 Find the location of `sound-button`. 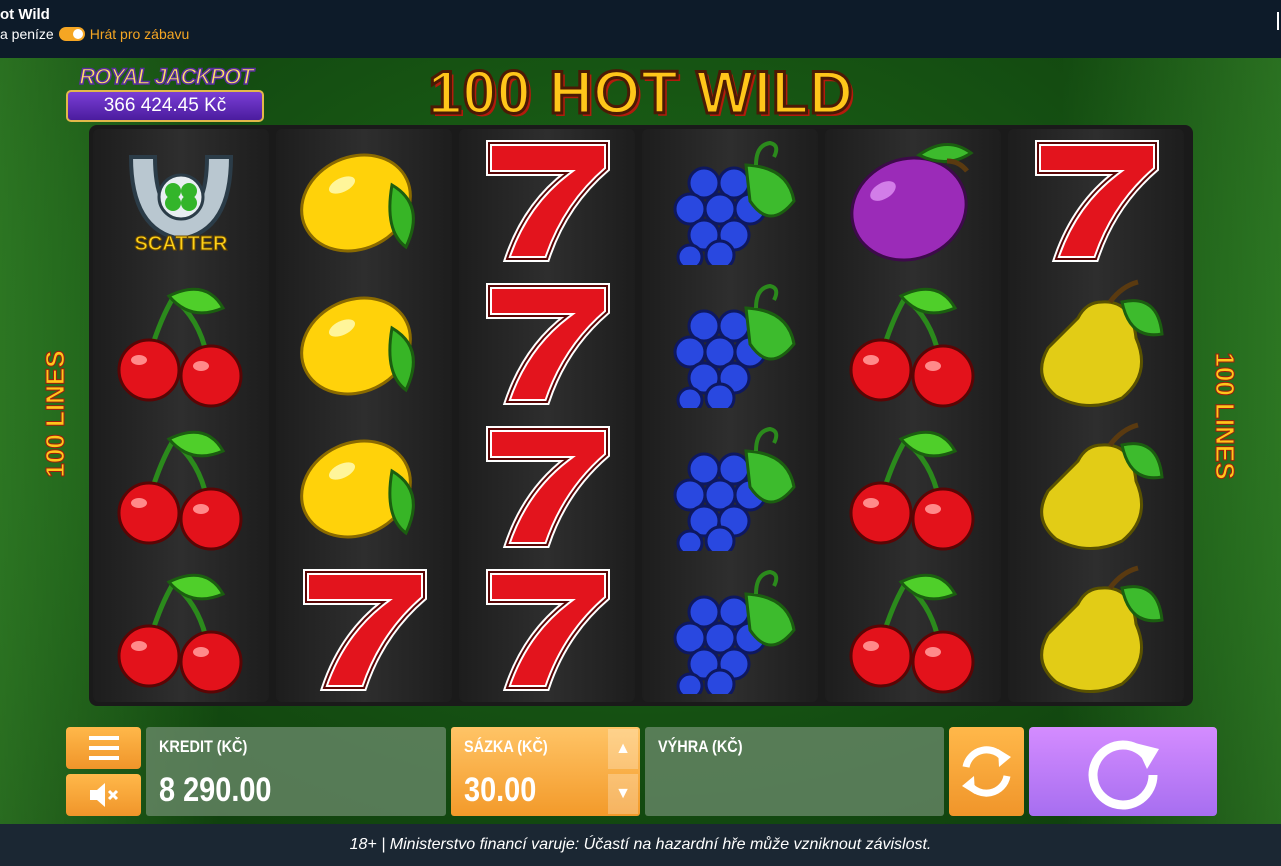

sound-button is located at coordinates (103, 795).